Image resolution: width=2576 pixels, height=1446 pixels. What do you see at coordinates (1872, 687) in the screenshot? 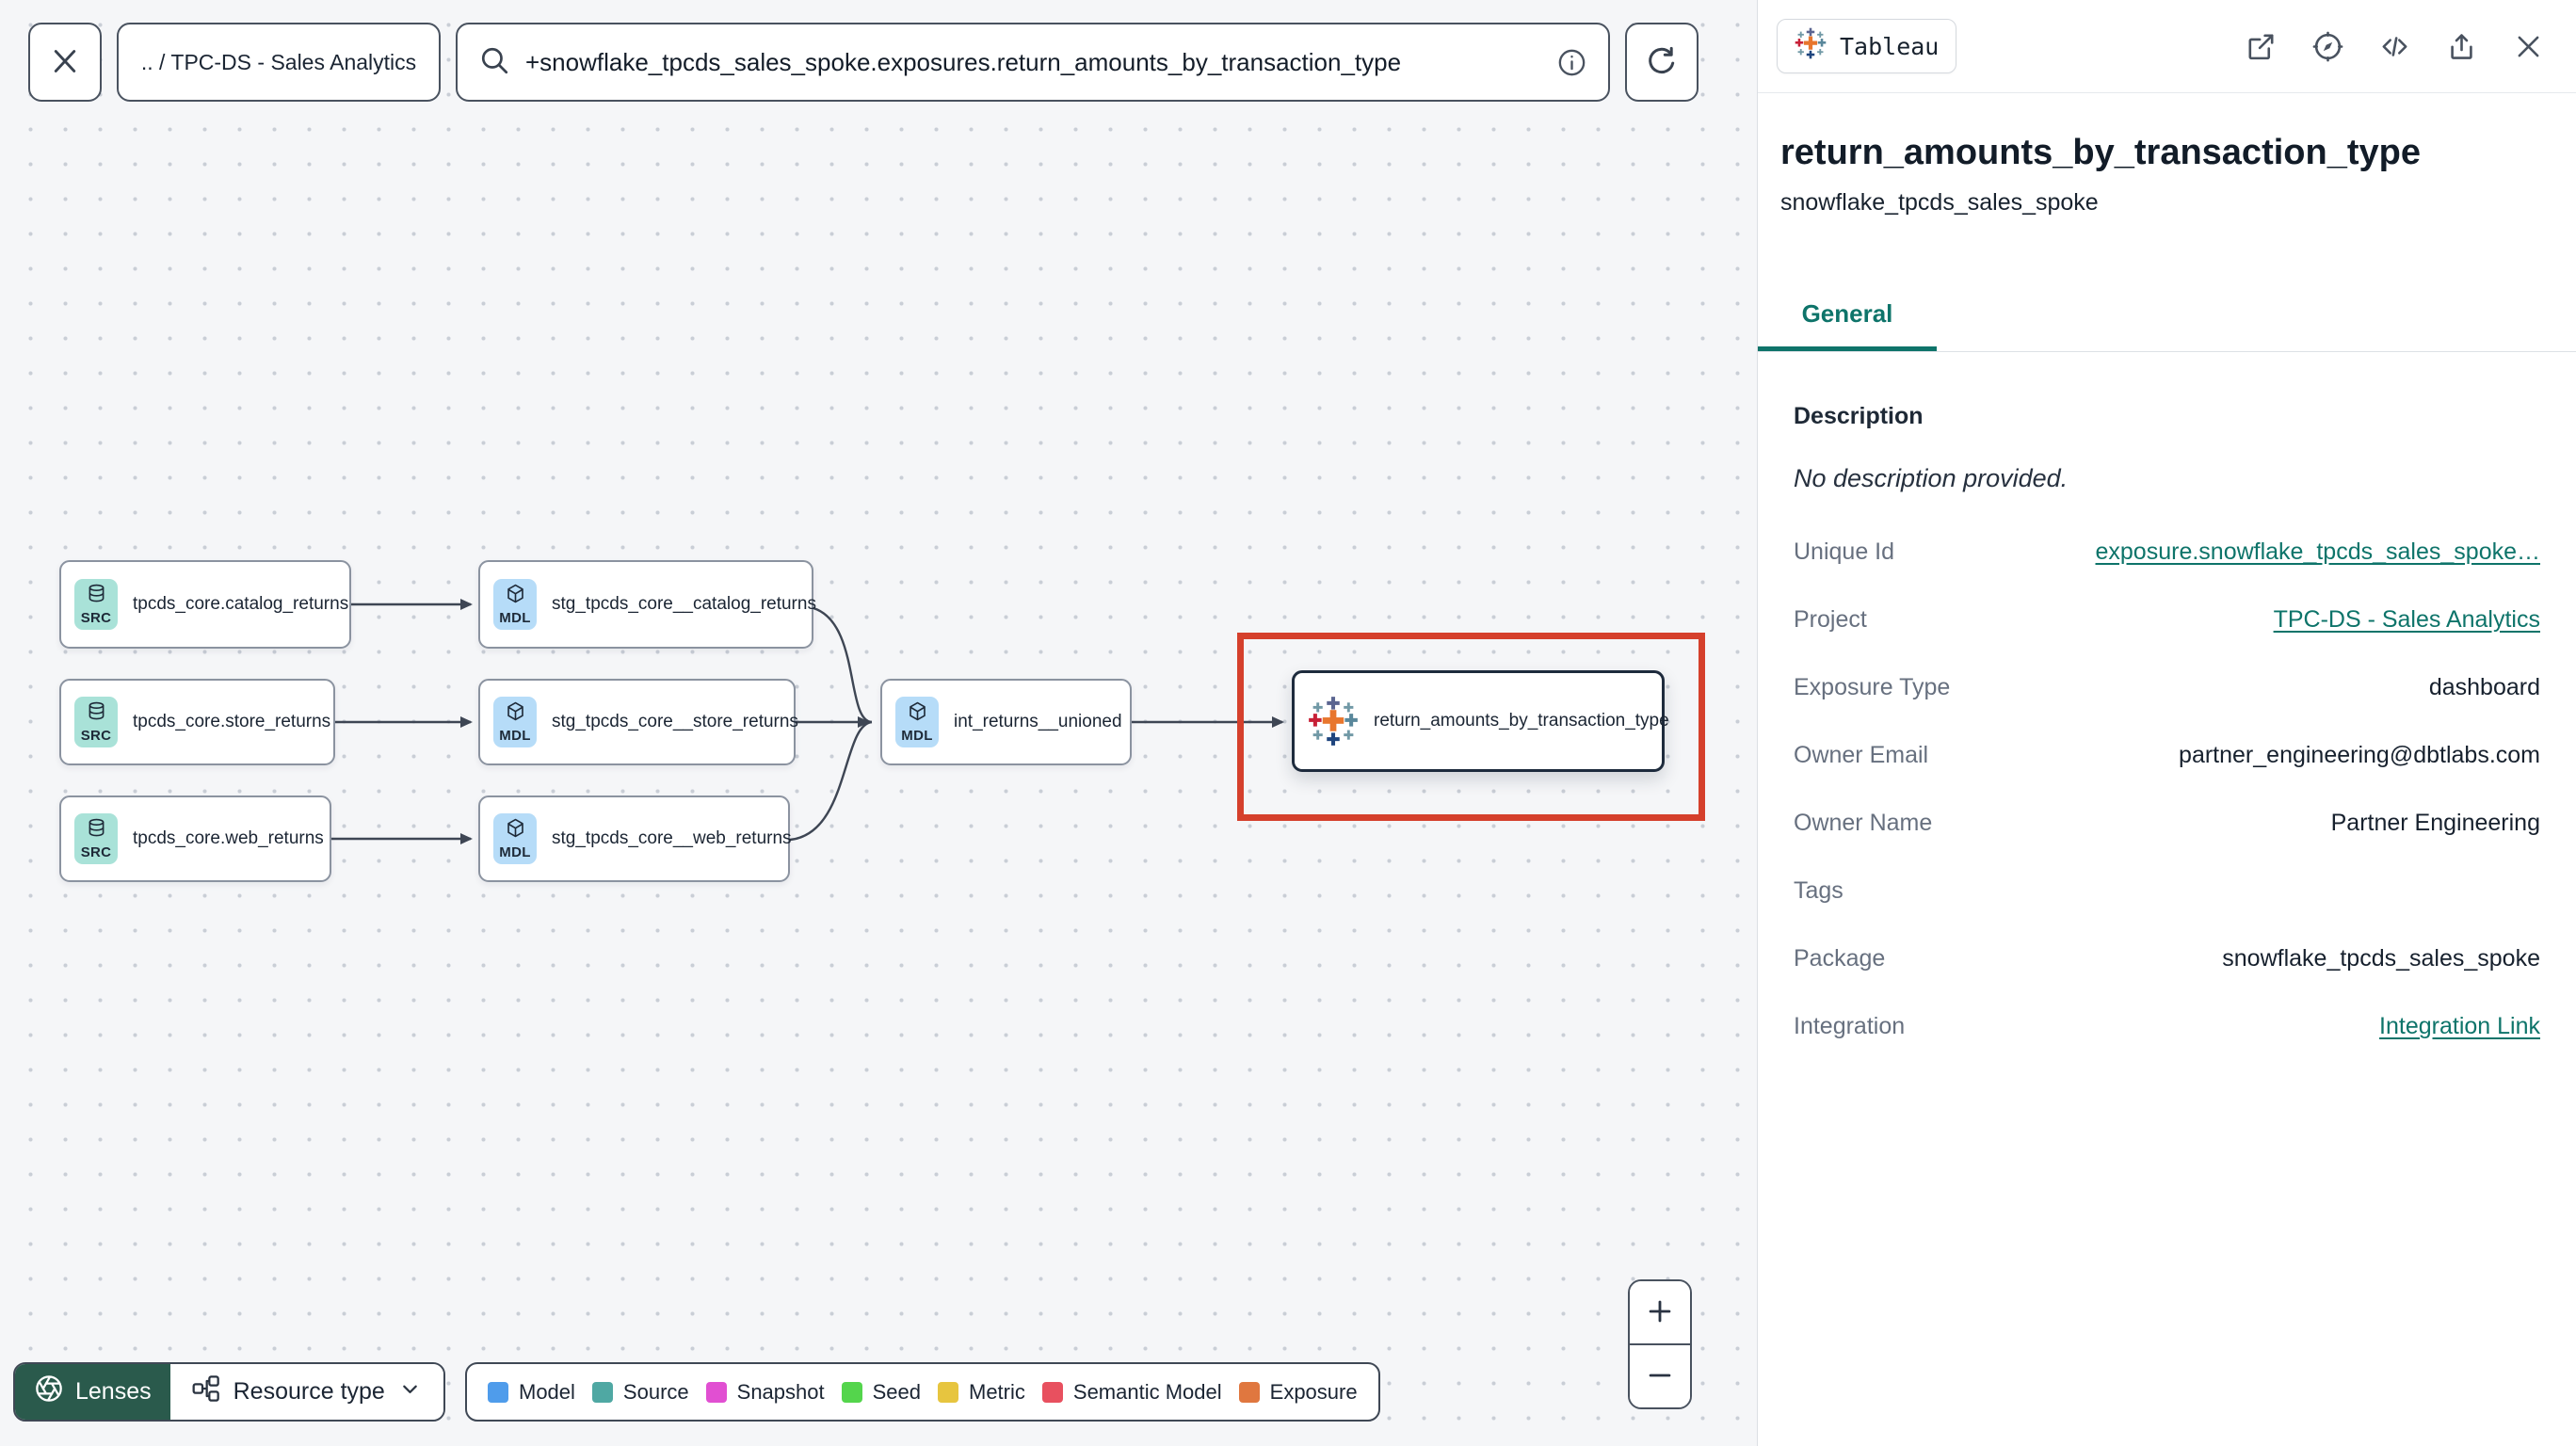
I see `detail-label: Exposure Type` at bounding box center [1872, 687].